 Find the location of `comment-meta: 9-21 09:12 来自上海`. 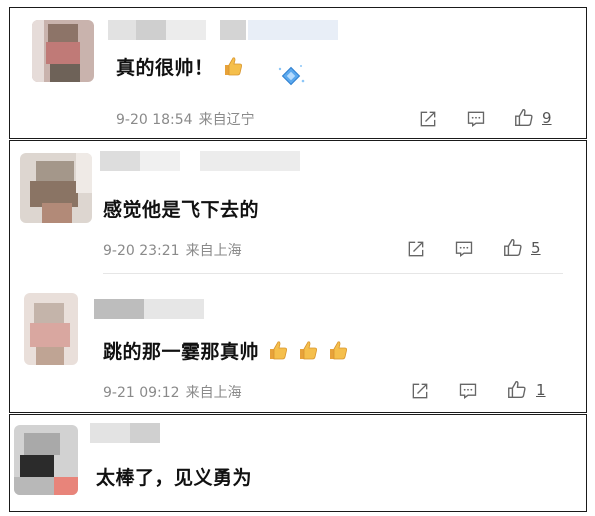

comment-meta: 9-21 09:12 来自上海 is located at coordinates (172, 392).